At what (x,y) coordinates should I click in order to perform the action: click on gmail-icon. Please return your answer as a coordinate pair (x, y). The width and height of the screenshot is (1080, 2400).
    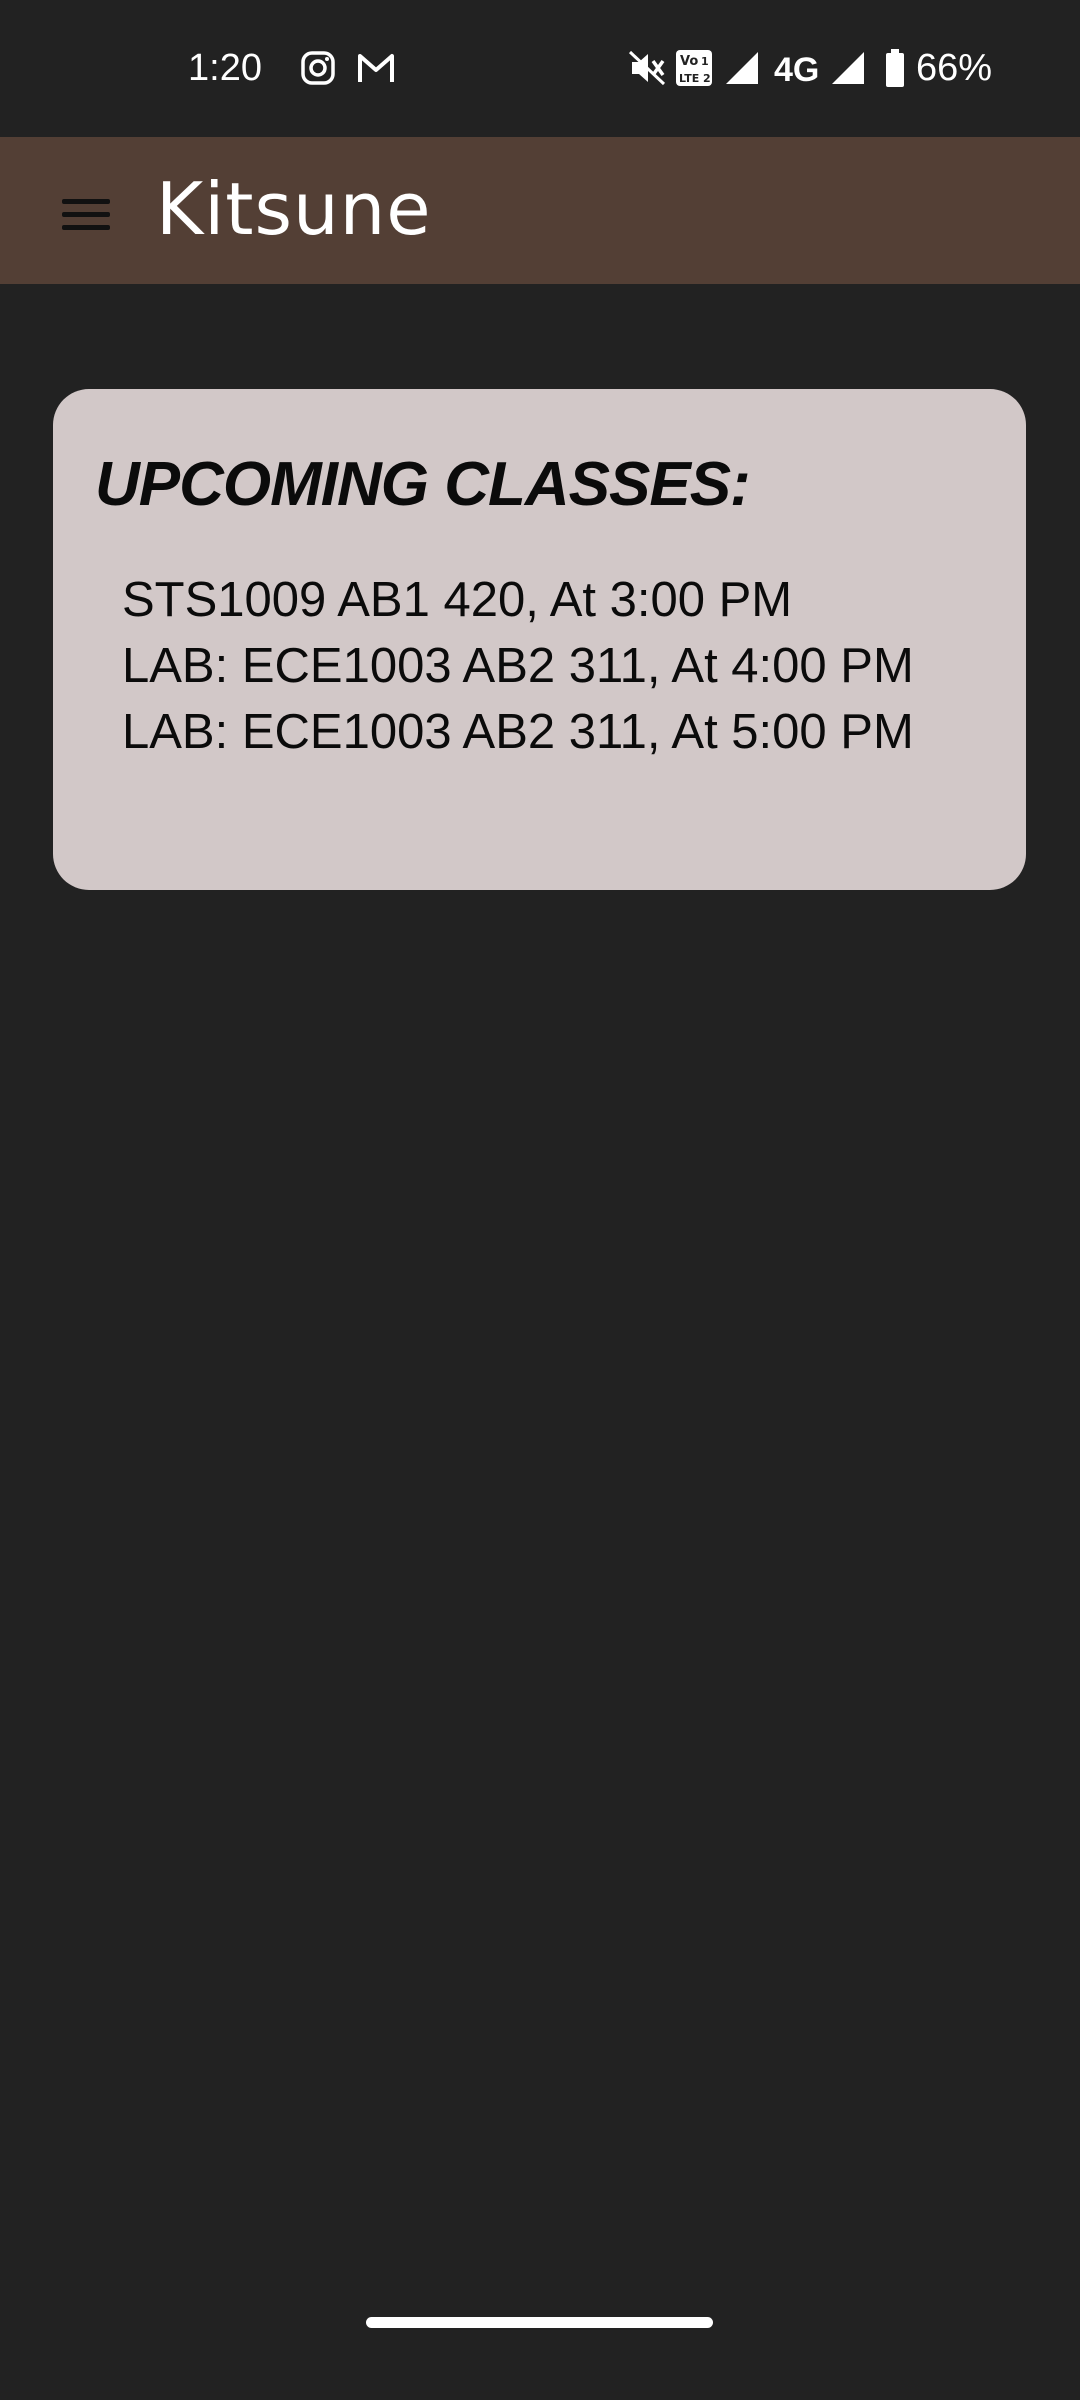
    Looking at the image, I should click on (376, 68).